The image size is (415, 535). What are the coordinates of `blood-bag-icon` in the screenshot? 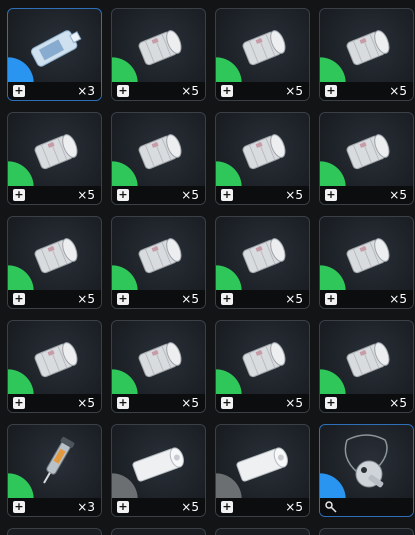 It's located at (55, 50).